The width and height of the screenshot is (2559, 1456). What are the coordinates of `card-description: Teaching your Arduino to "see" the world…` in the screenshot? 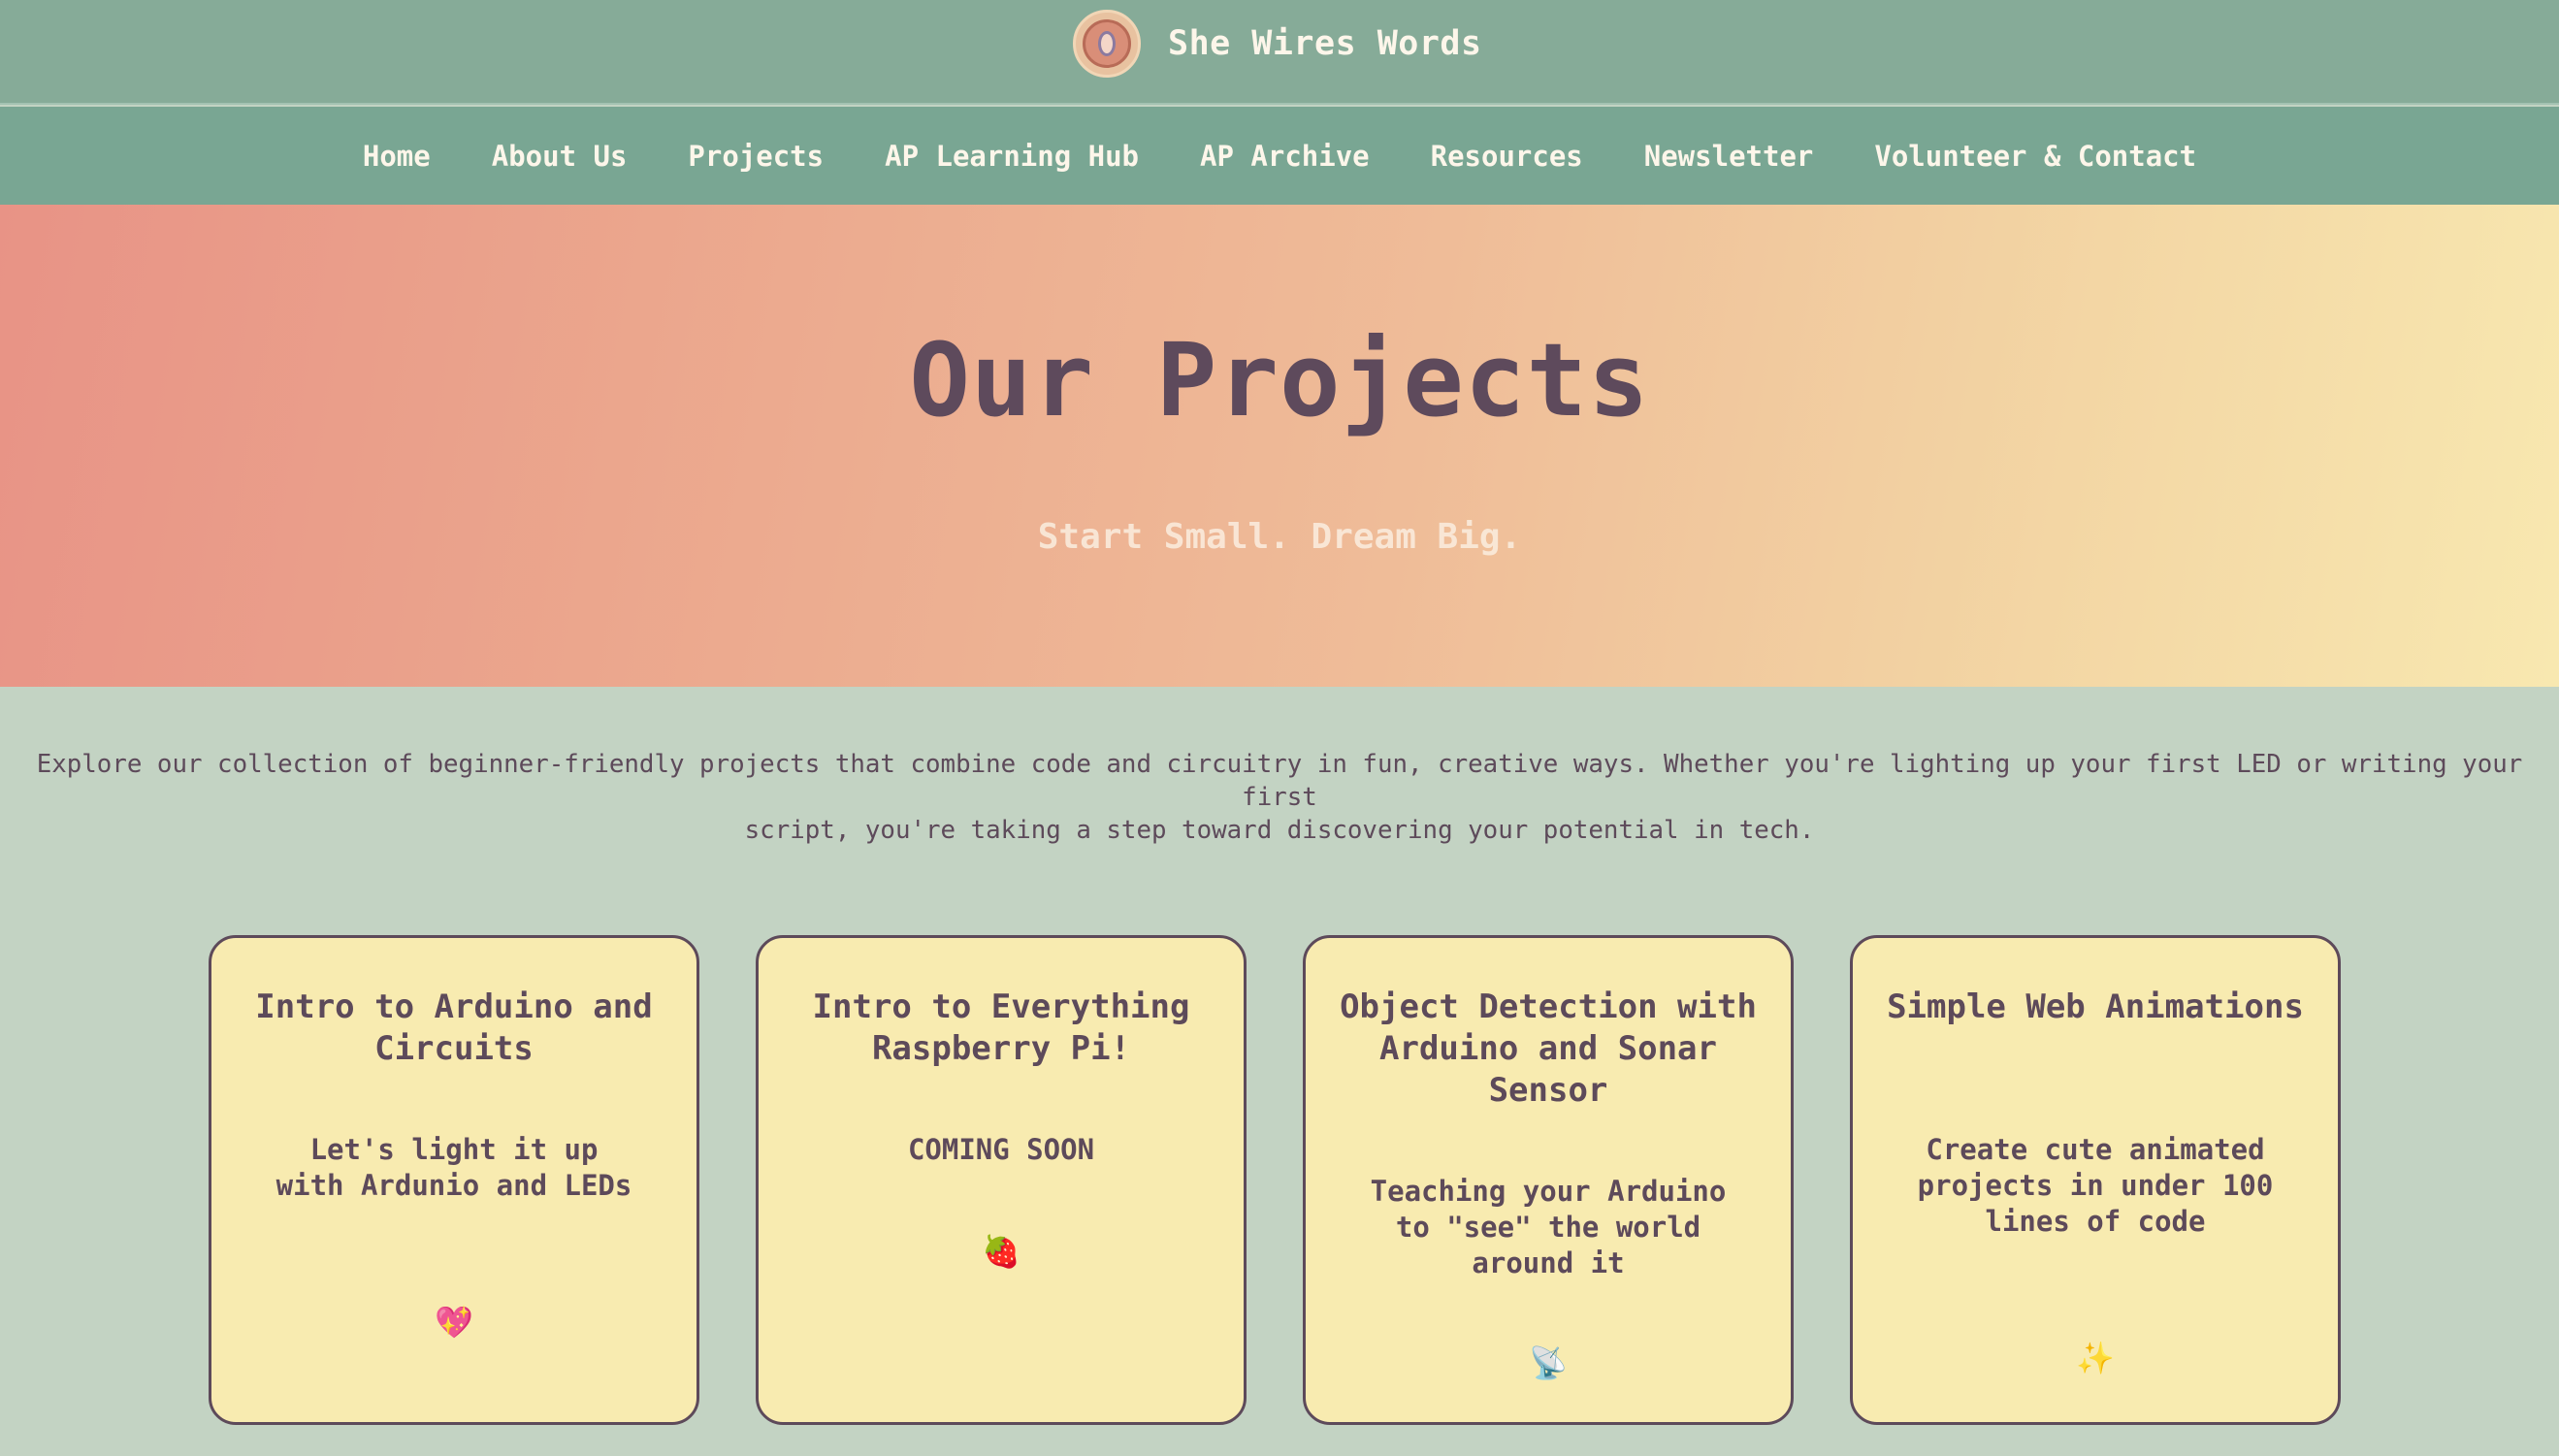 It's located at (1548, 1227).